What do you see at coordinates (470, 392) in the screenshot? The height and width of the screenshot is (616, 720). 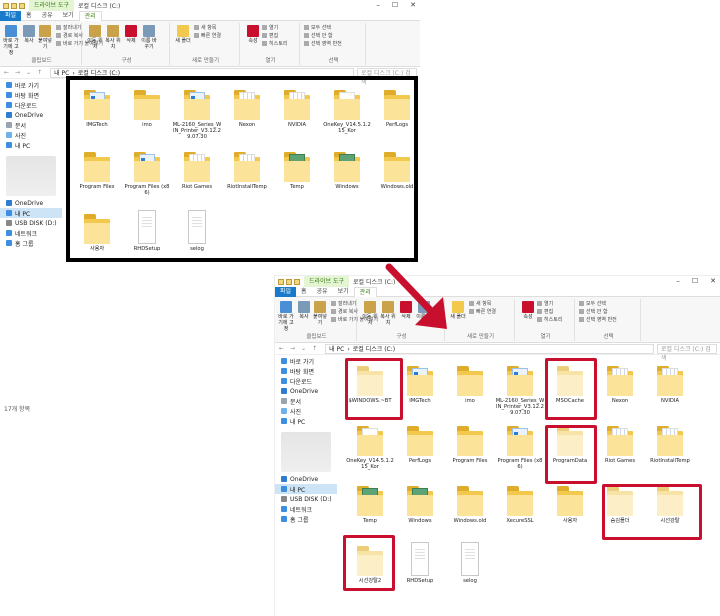 I see `file-item: imo` at bounding box center [470, 392].